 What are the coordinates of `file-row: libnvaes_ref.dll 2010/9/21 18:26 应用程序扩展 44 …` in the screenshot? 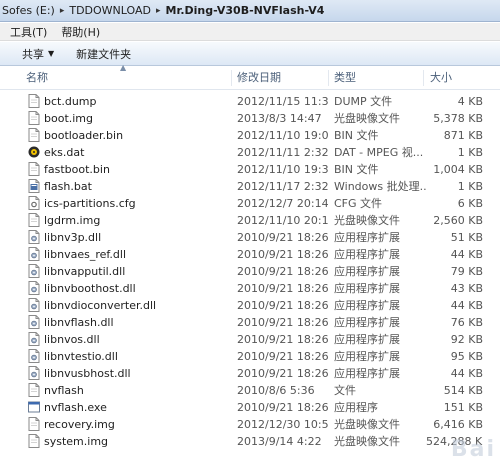 It's located at (250, 254).